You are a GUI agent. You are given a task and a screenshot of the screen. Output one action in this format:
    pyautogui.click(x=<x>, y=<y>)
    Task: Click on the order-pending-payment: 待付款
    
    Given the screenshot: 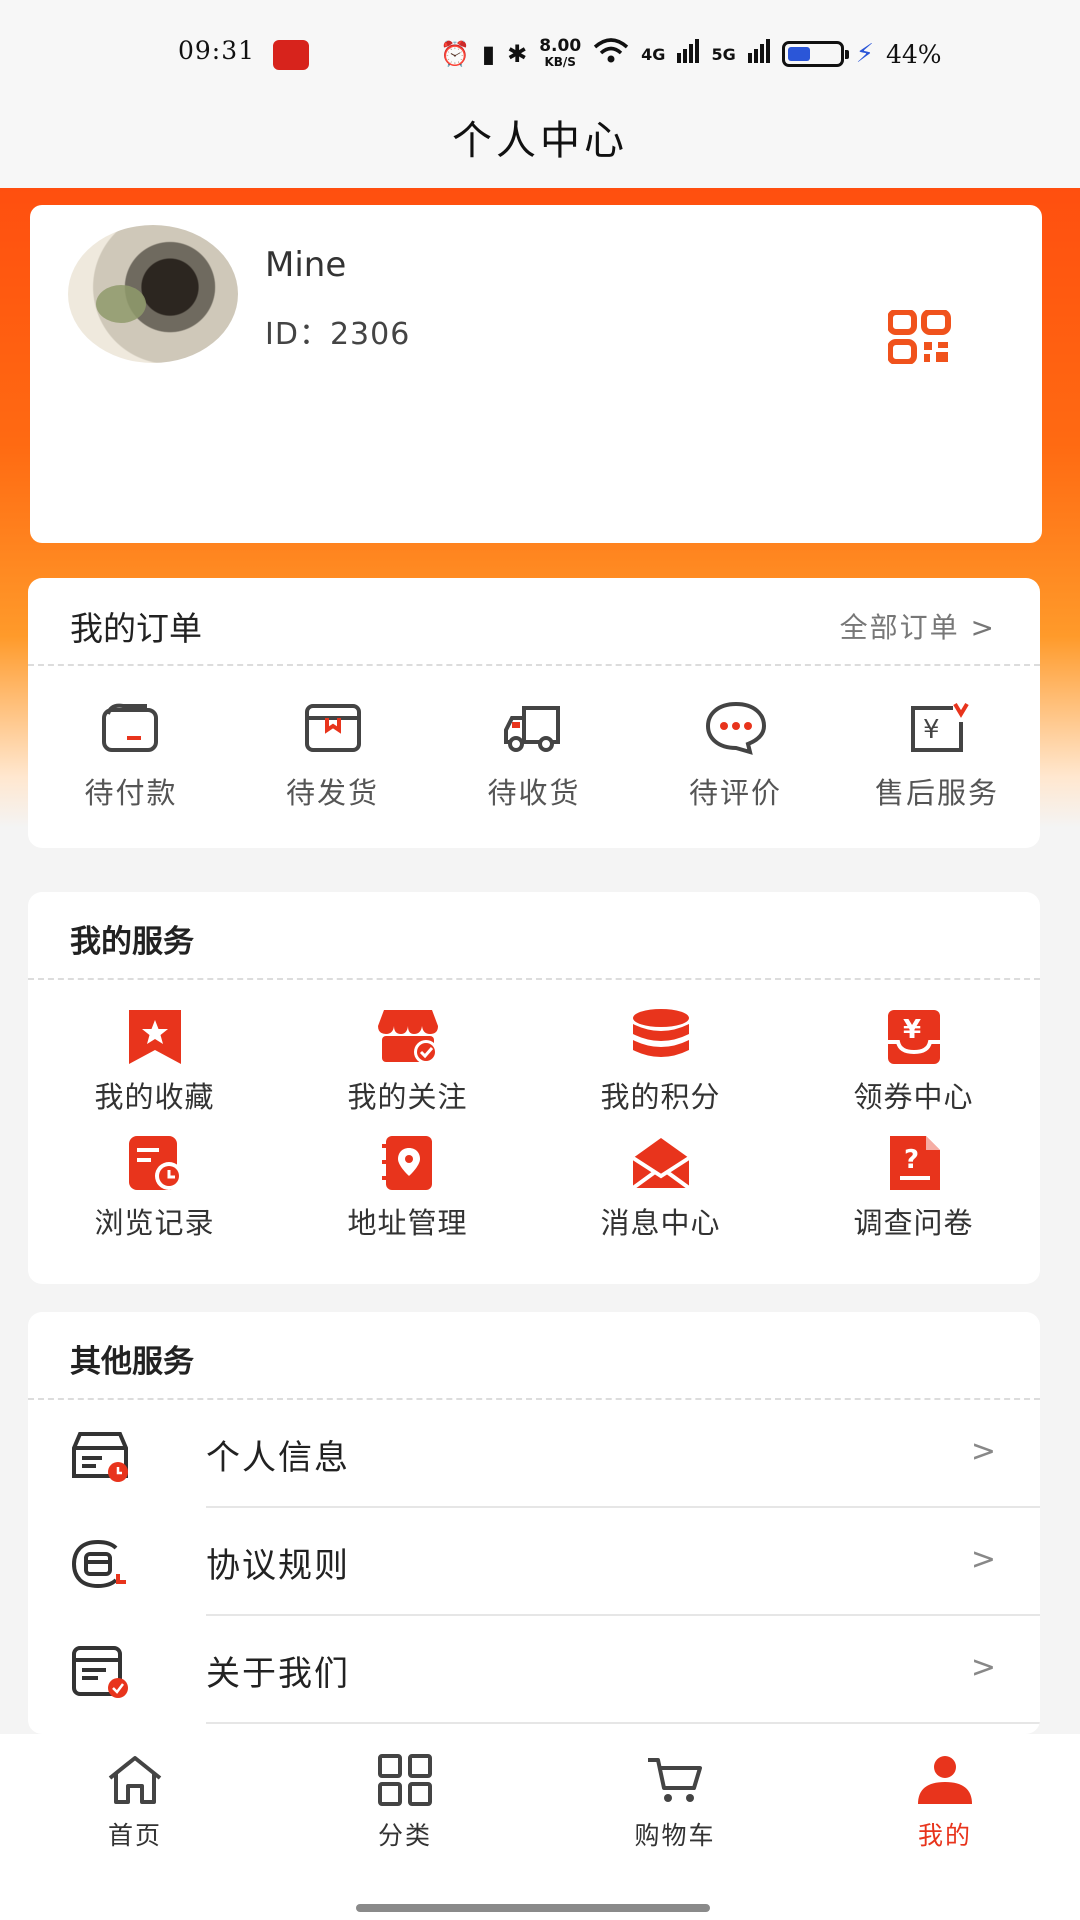 What is the action you would take?
    pyautogui.click(x=131, y=756)
    